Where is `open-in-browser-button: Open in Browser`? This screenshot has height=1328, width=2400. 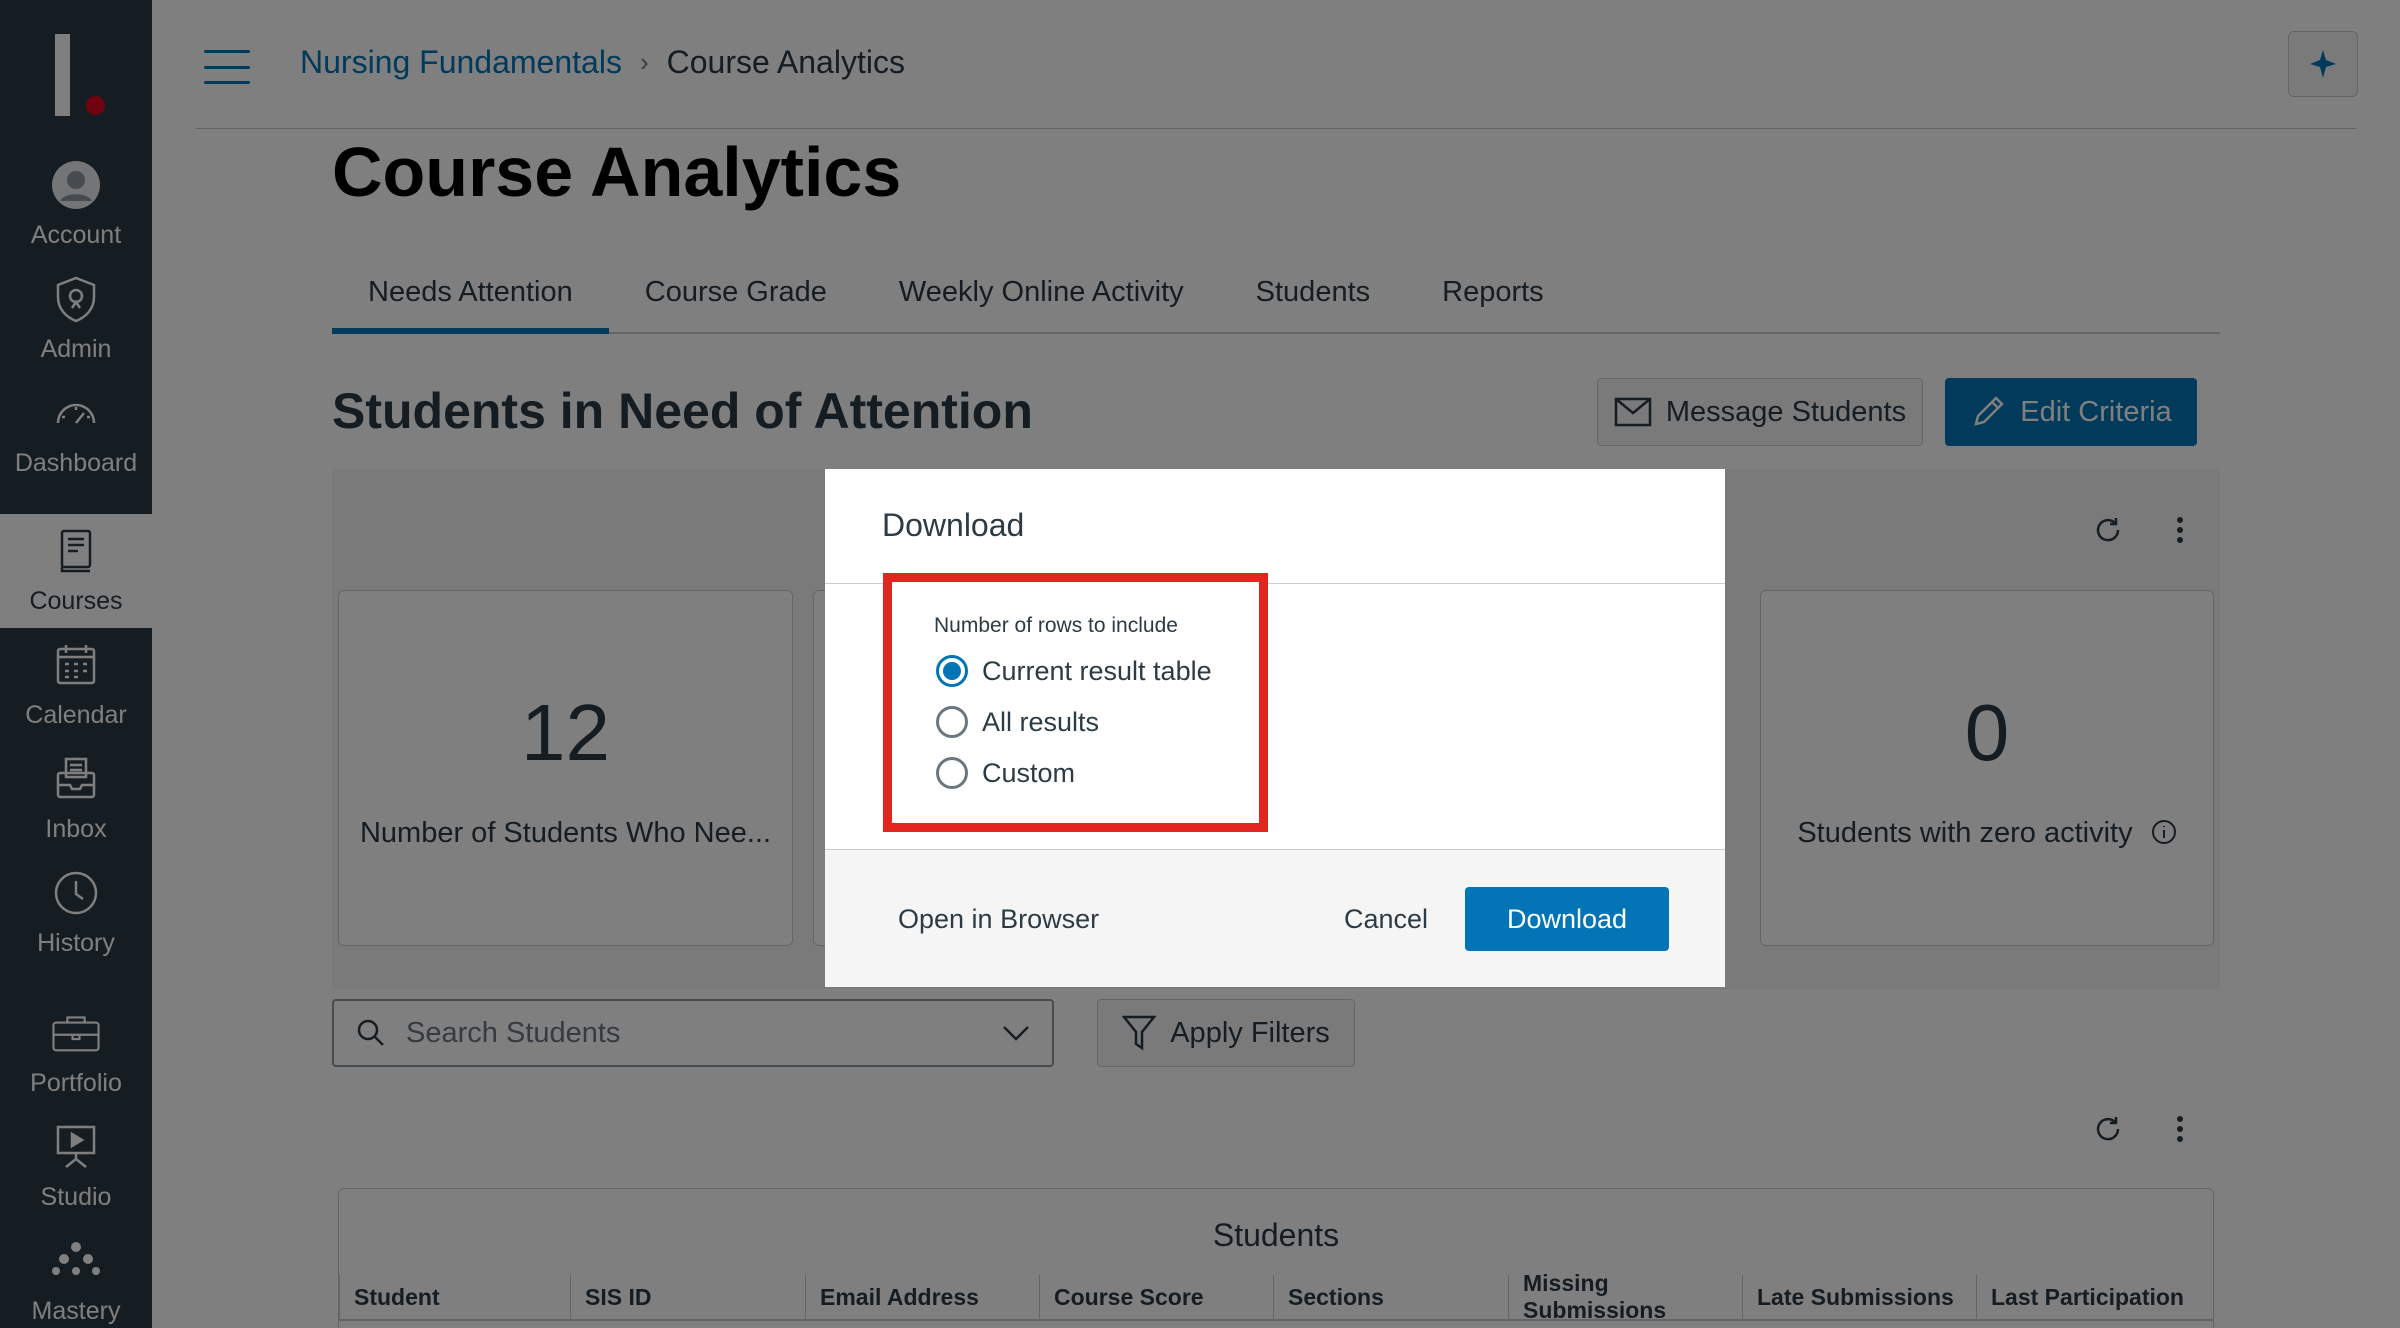 open-in-browser-button: Open in Browser is located at coordinates (998, 919).